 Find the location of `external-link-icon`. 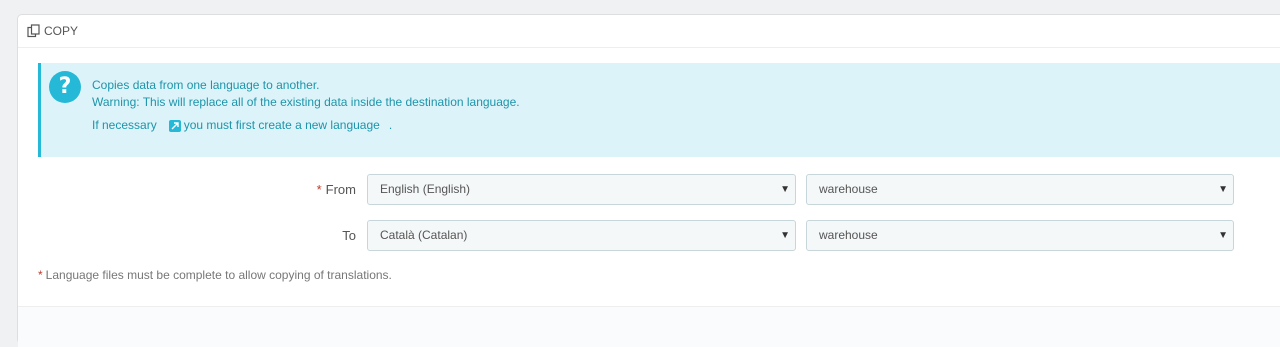

external-link-icon is located at coordinates (174, 125).